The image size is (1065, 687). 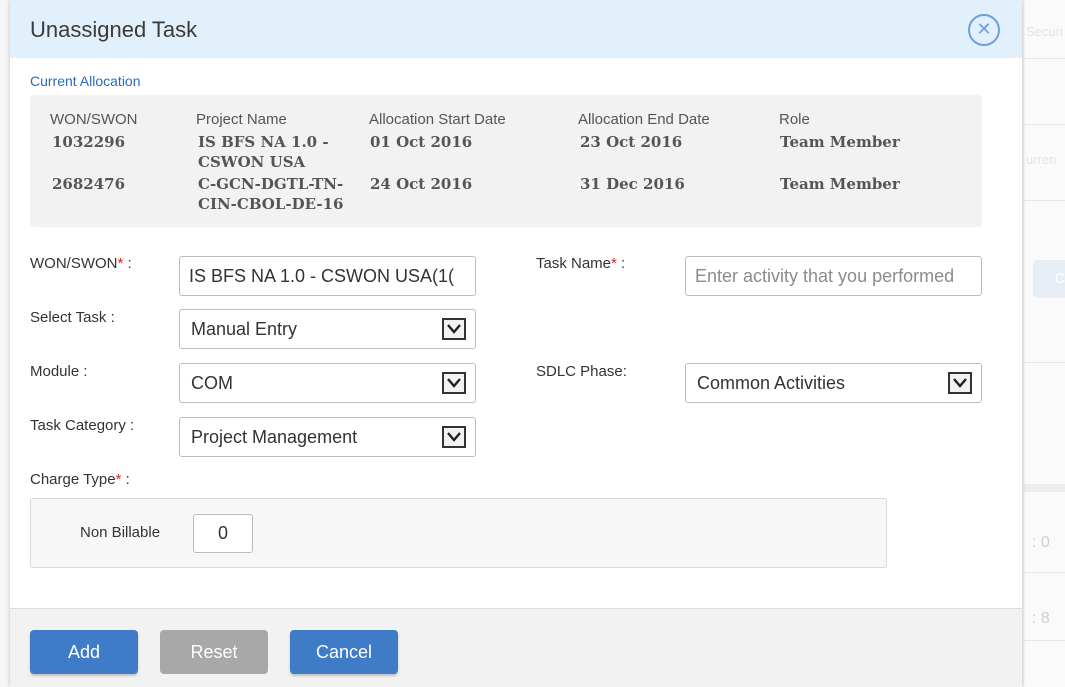 I want to click on task-category-label: Task Category :, so click(x=82, y=425).